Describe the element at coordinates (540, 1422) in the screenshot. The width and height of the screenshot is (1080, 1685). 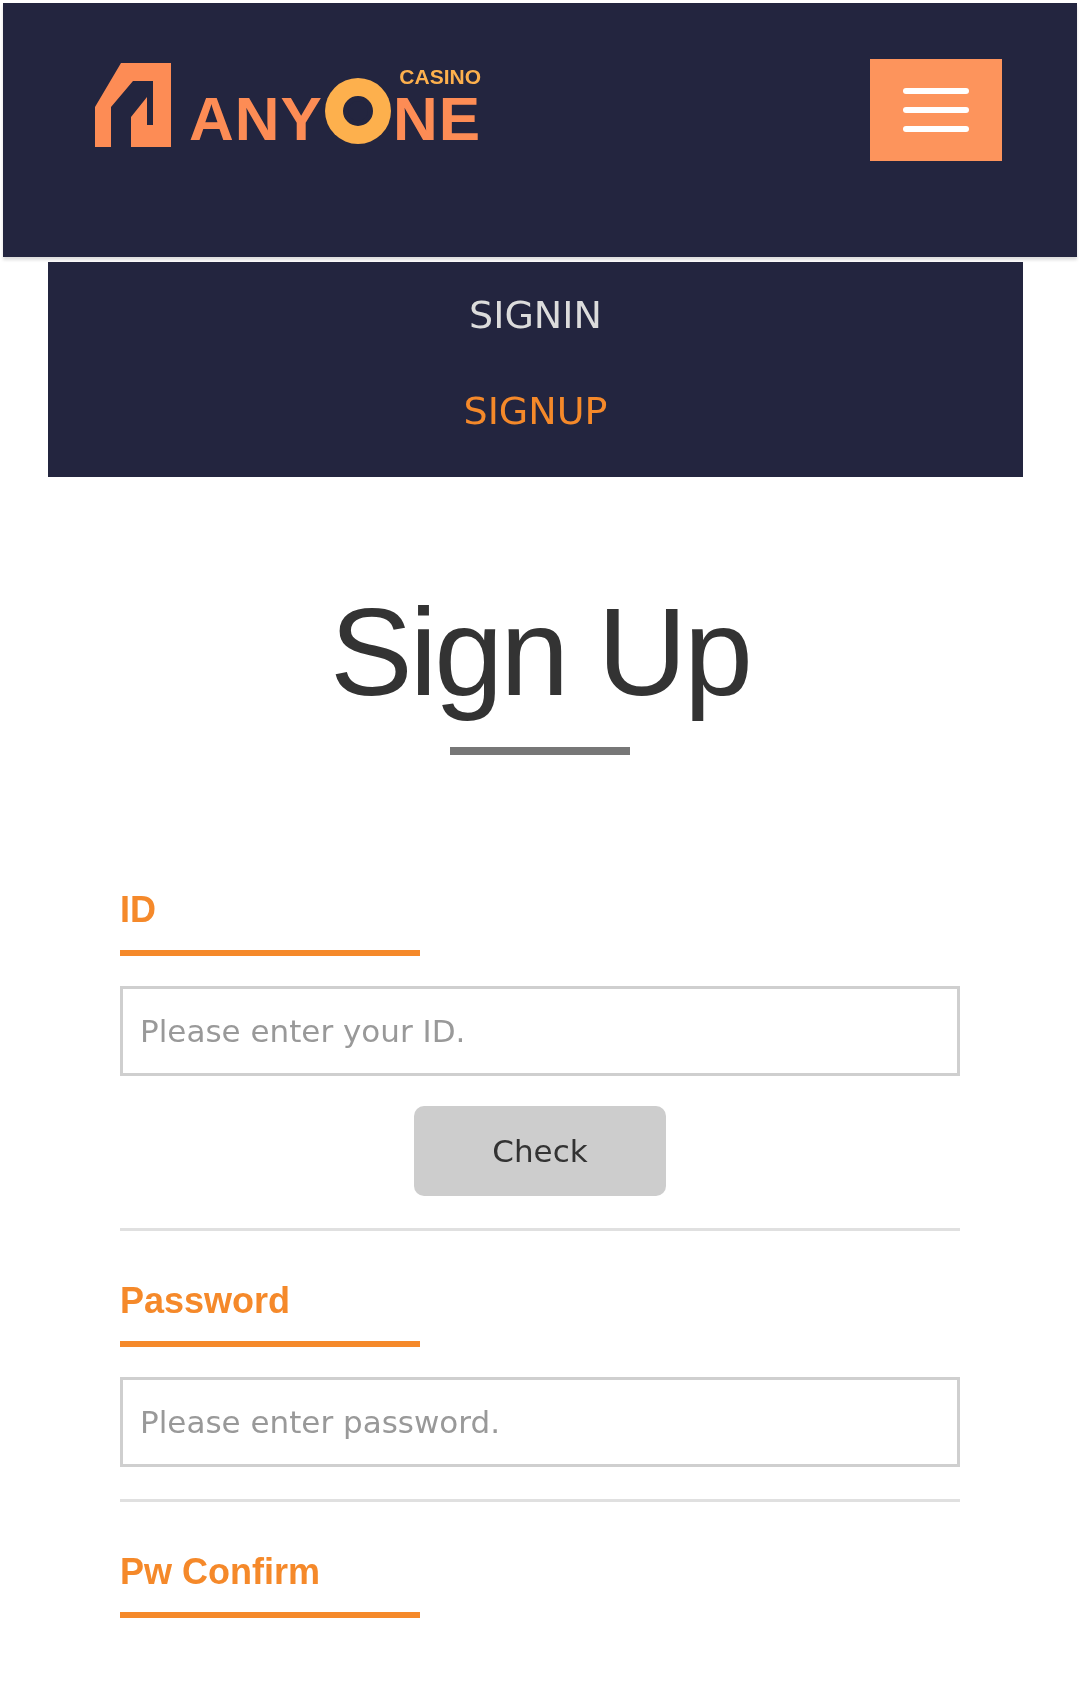
I see `input-field: Please enter password.` at that location.